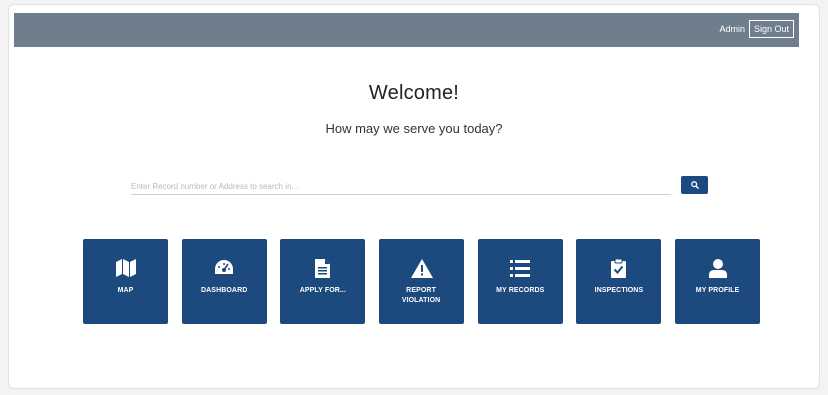 The width and height of the screenshot is (828, 395). Describe the element at coordinates (323, 268) in the screenshot. I see `document-icon` at that location.